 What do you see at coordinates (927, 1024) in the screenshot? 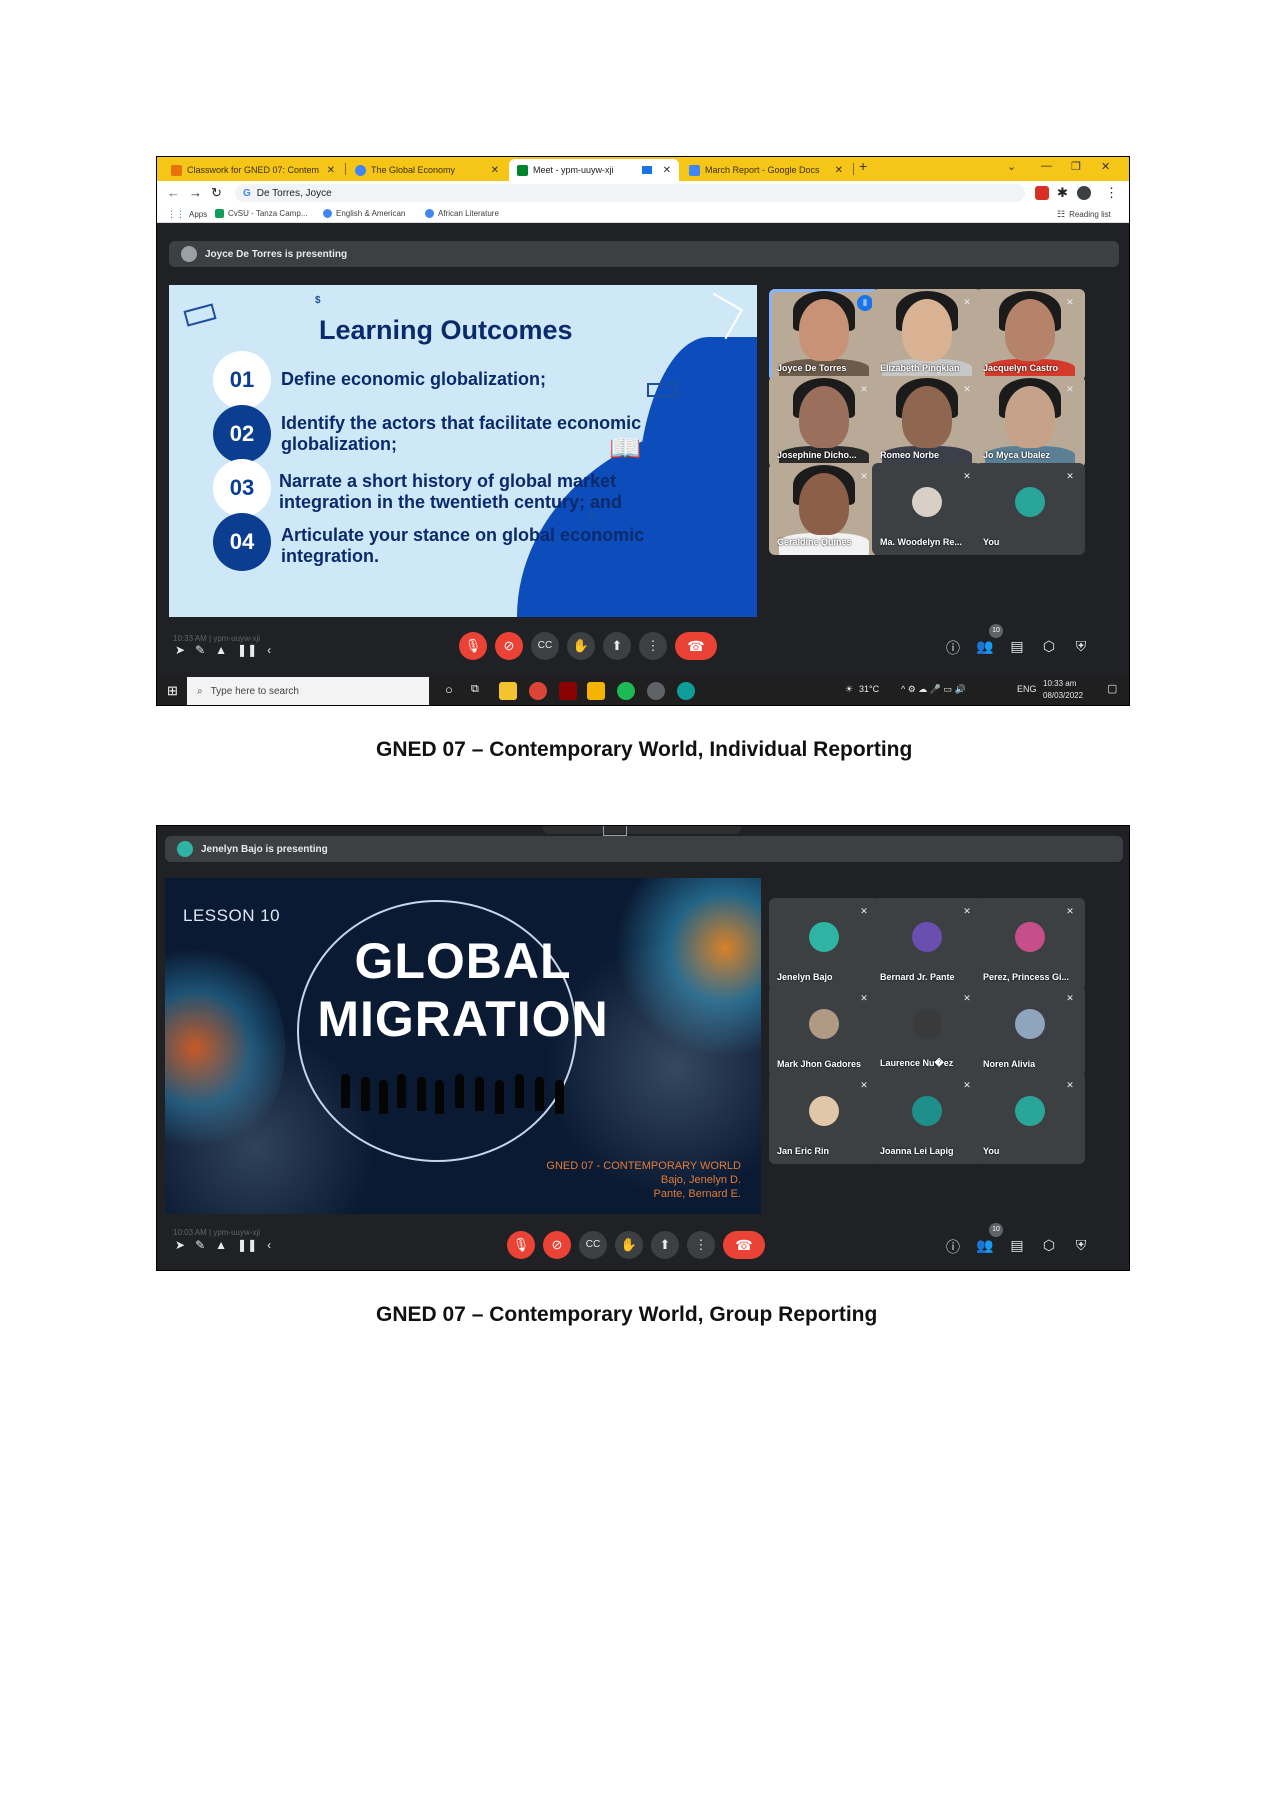
I see `avatar` at bounding box center [927, 1024].